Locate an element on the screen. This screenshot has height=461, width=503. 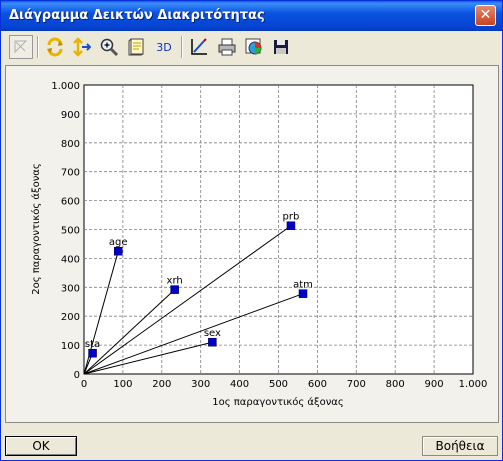
toolbar: 3D is located at coordinates (251, 47).